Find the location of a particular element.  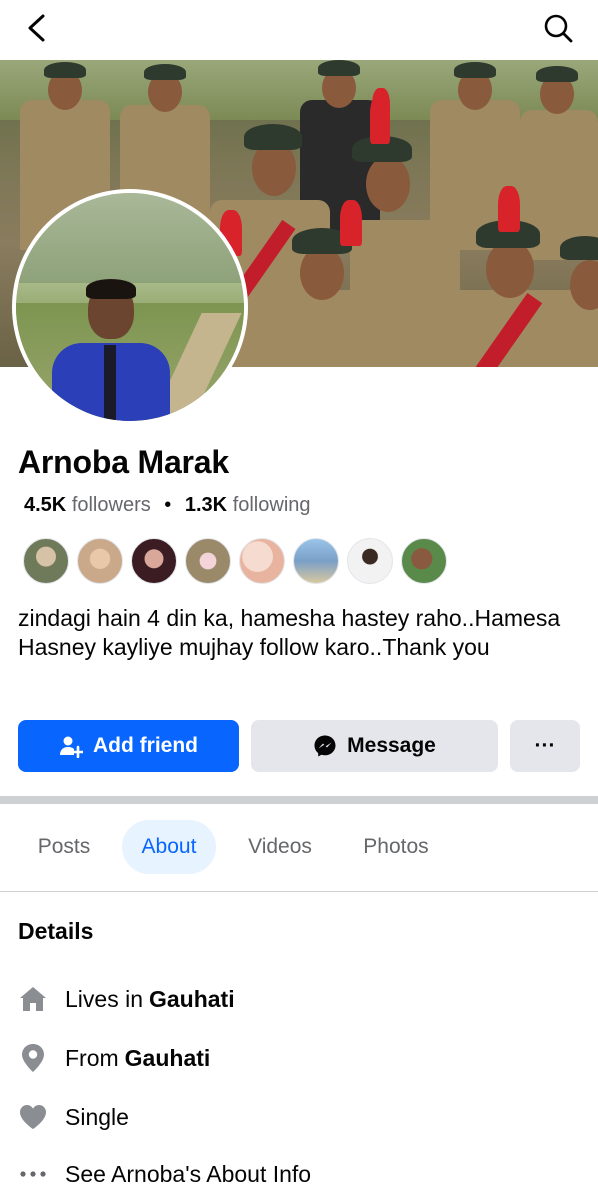

search-icon is located at coordinates (558, 28).